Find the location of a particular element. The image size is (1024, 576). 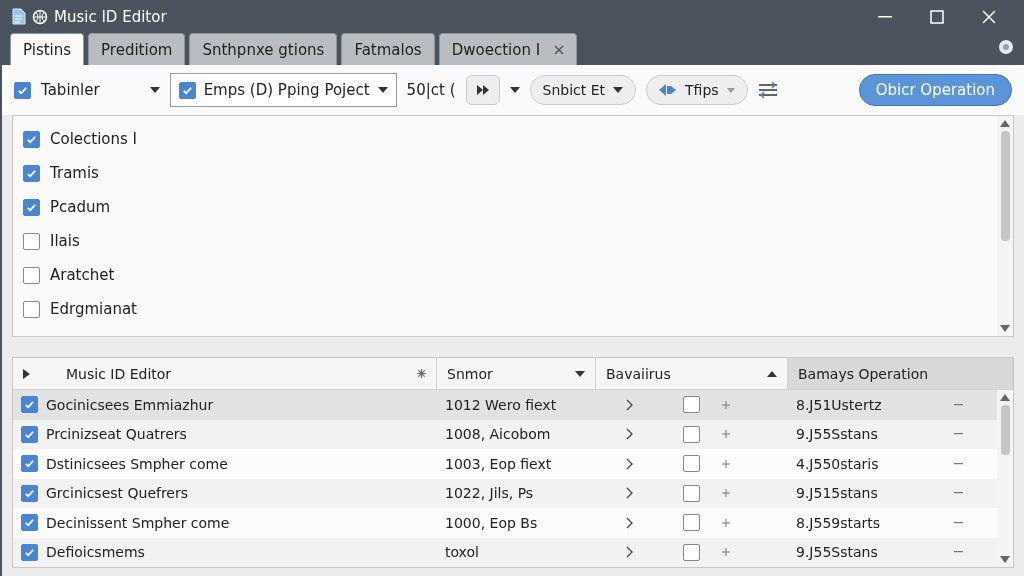

minimize-icon is located at coordinates (885, 16).